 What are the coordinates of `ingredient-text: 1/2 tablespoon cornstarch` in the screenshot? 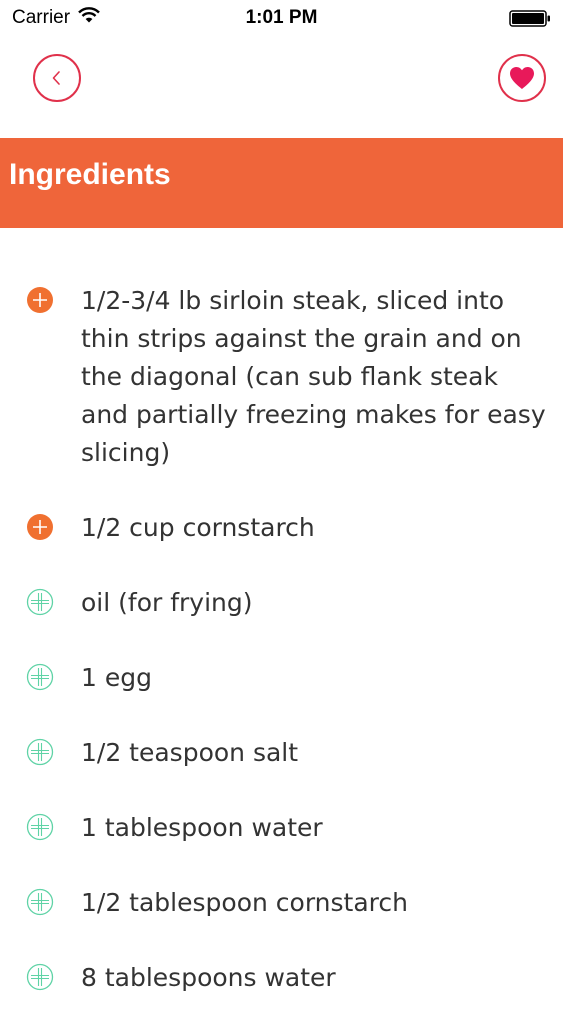 It's located at (244, 902).